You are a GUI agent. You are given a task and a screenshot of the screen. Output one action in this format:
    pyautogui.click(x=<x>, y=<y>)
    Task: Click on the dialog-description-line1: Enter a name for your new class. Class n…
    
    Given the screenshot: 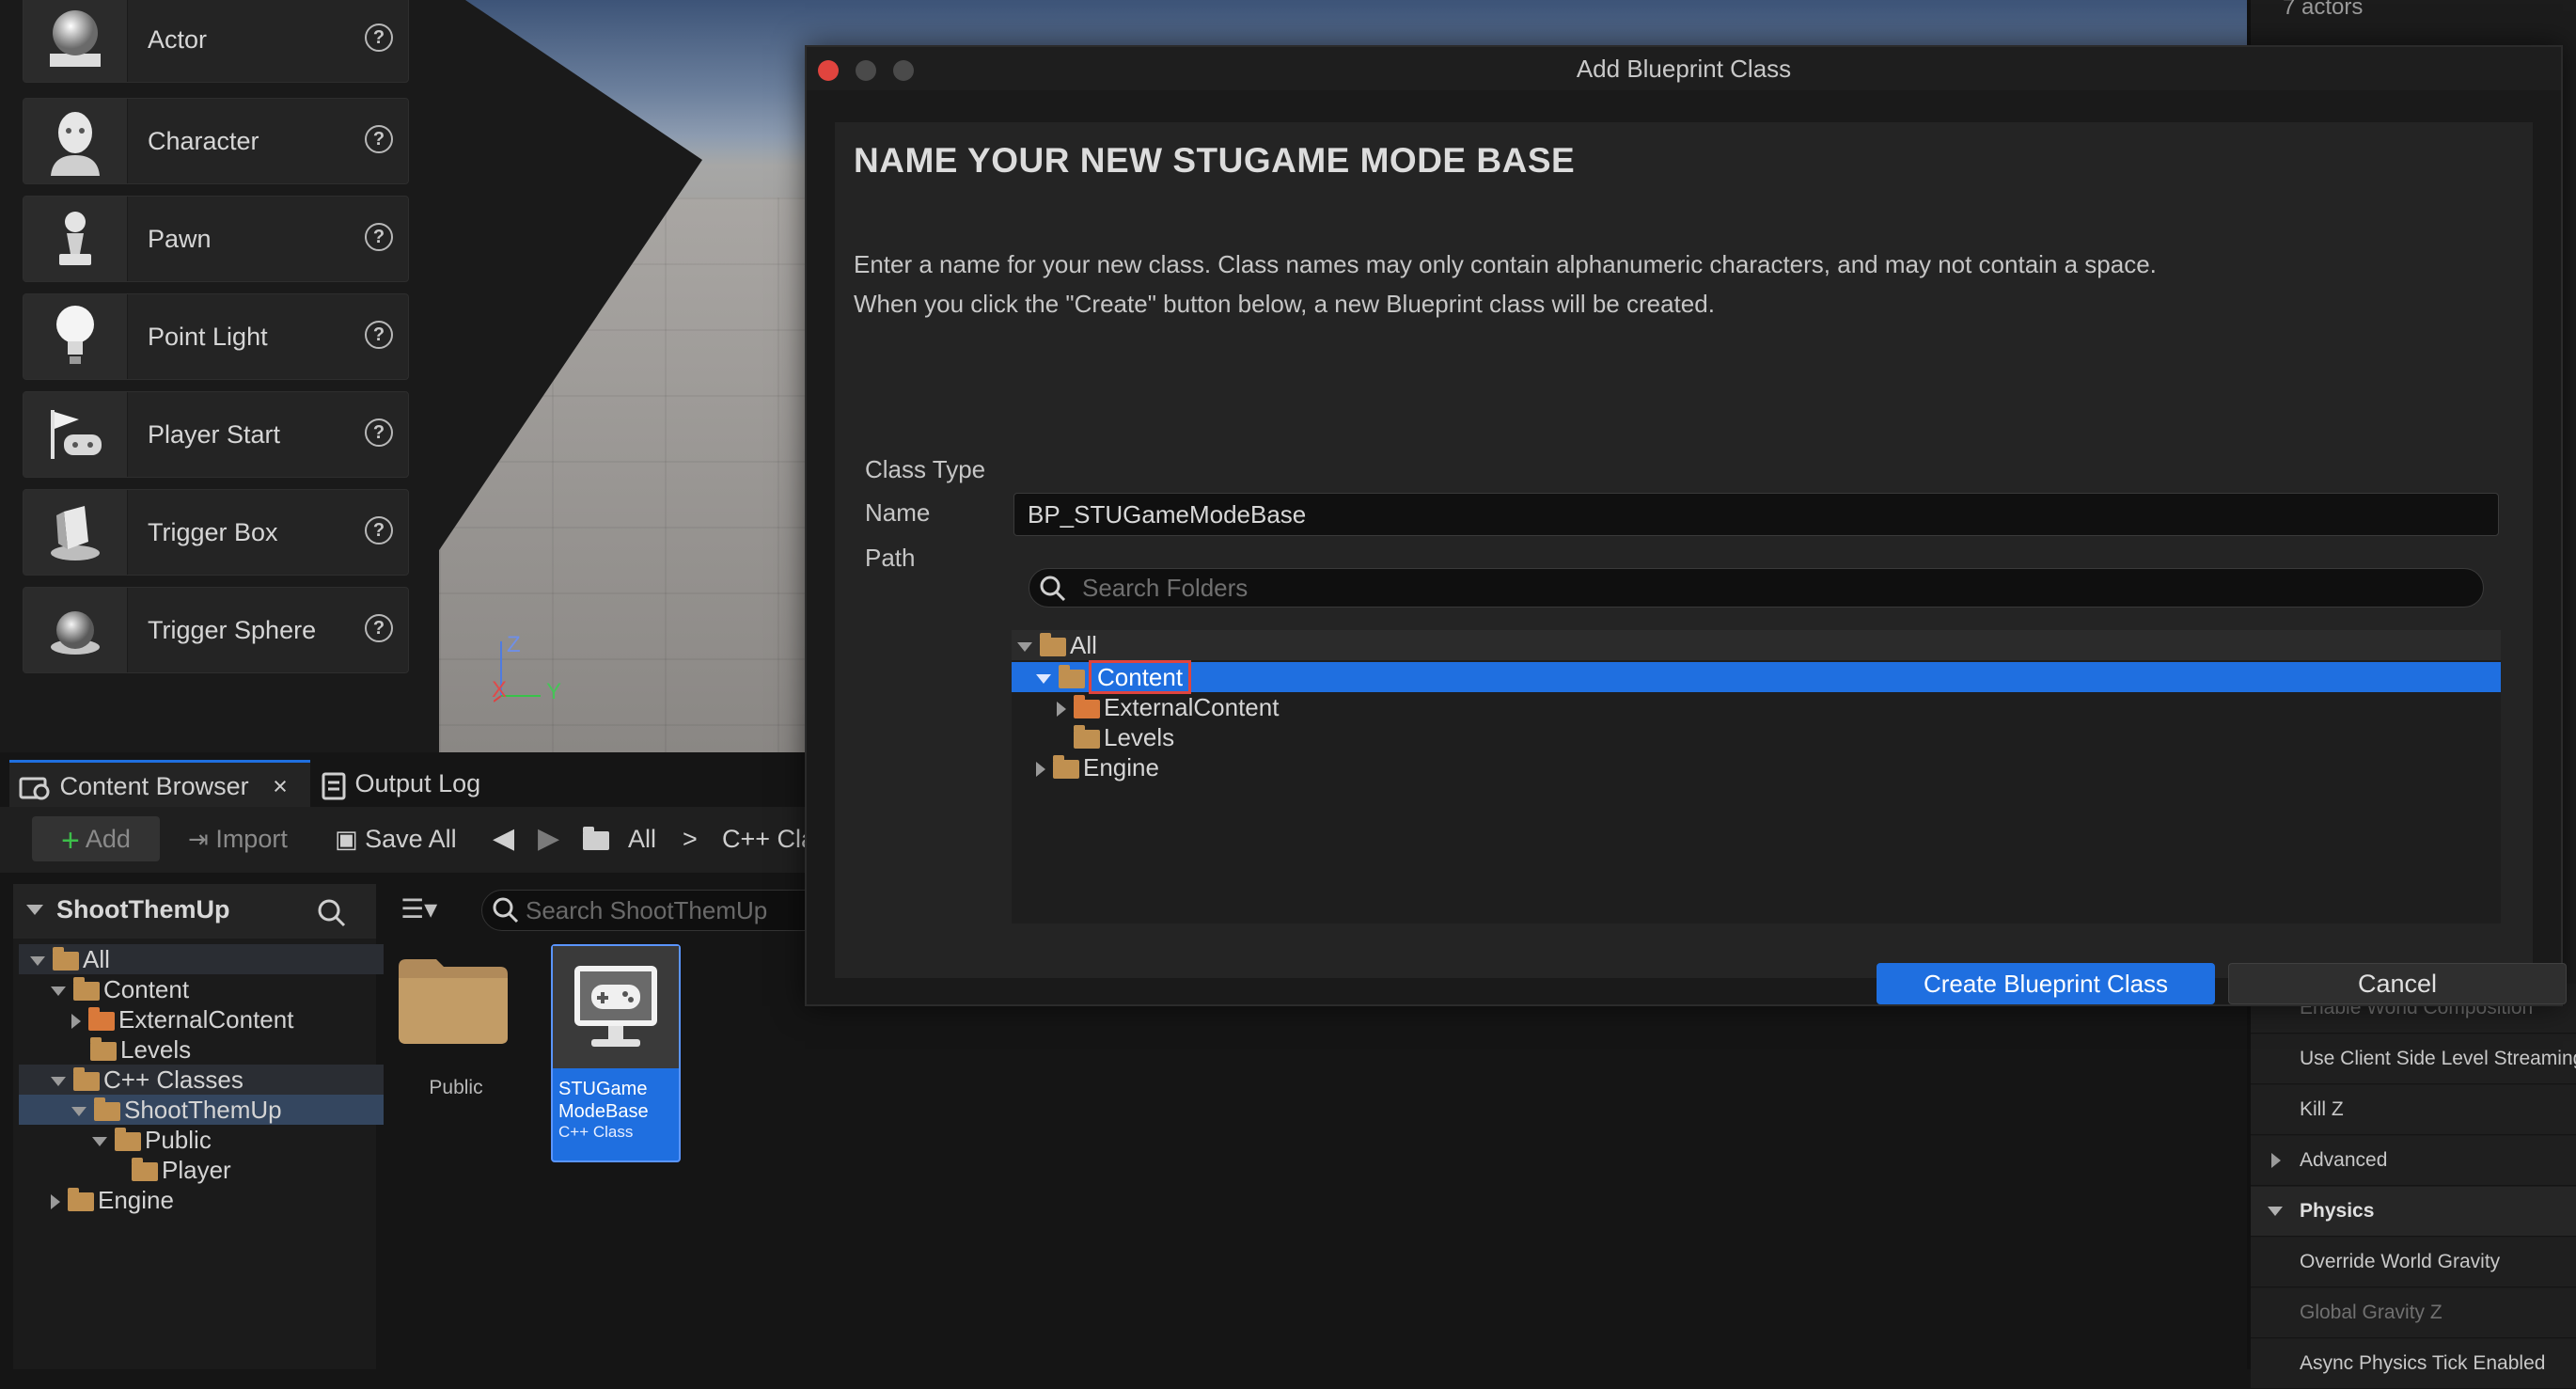 What is the action you would take?
    pyautogui.click(x=1505, y=264)
    